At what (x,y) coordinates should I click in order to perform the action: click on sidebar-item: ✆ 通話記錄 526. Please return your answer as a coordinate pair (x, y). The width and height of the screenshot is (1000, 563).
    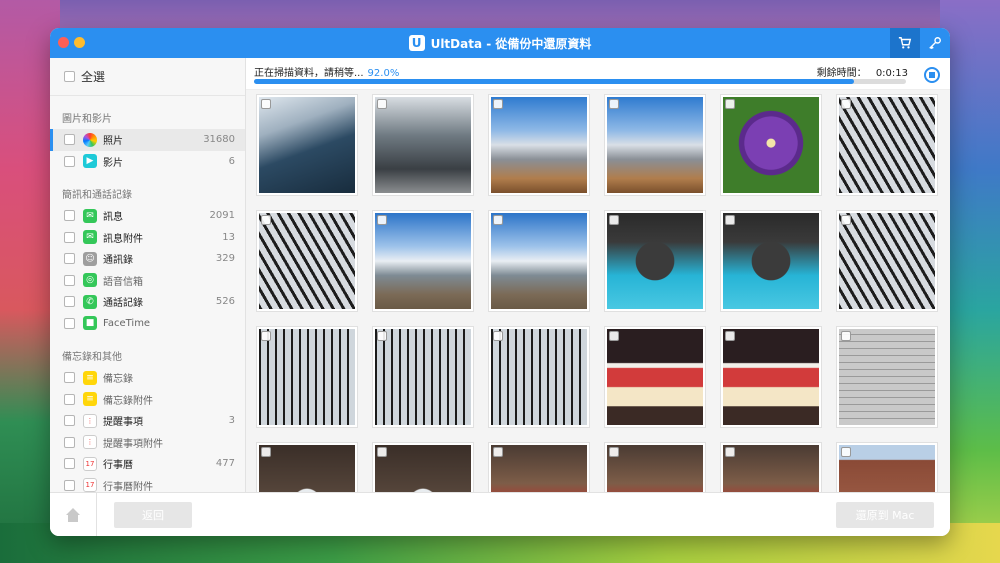
    Looking at the image, I should click on (147, 302).